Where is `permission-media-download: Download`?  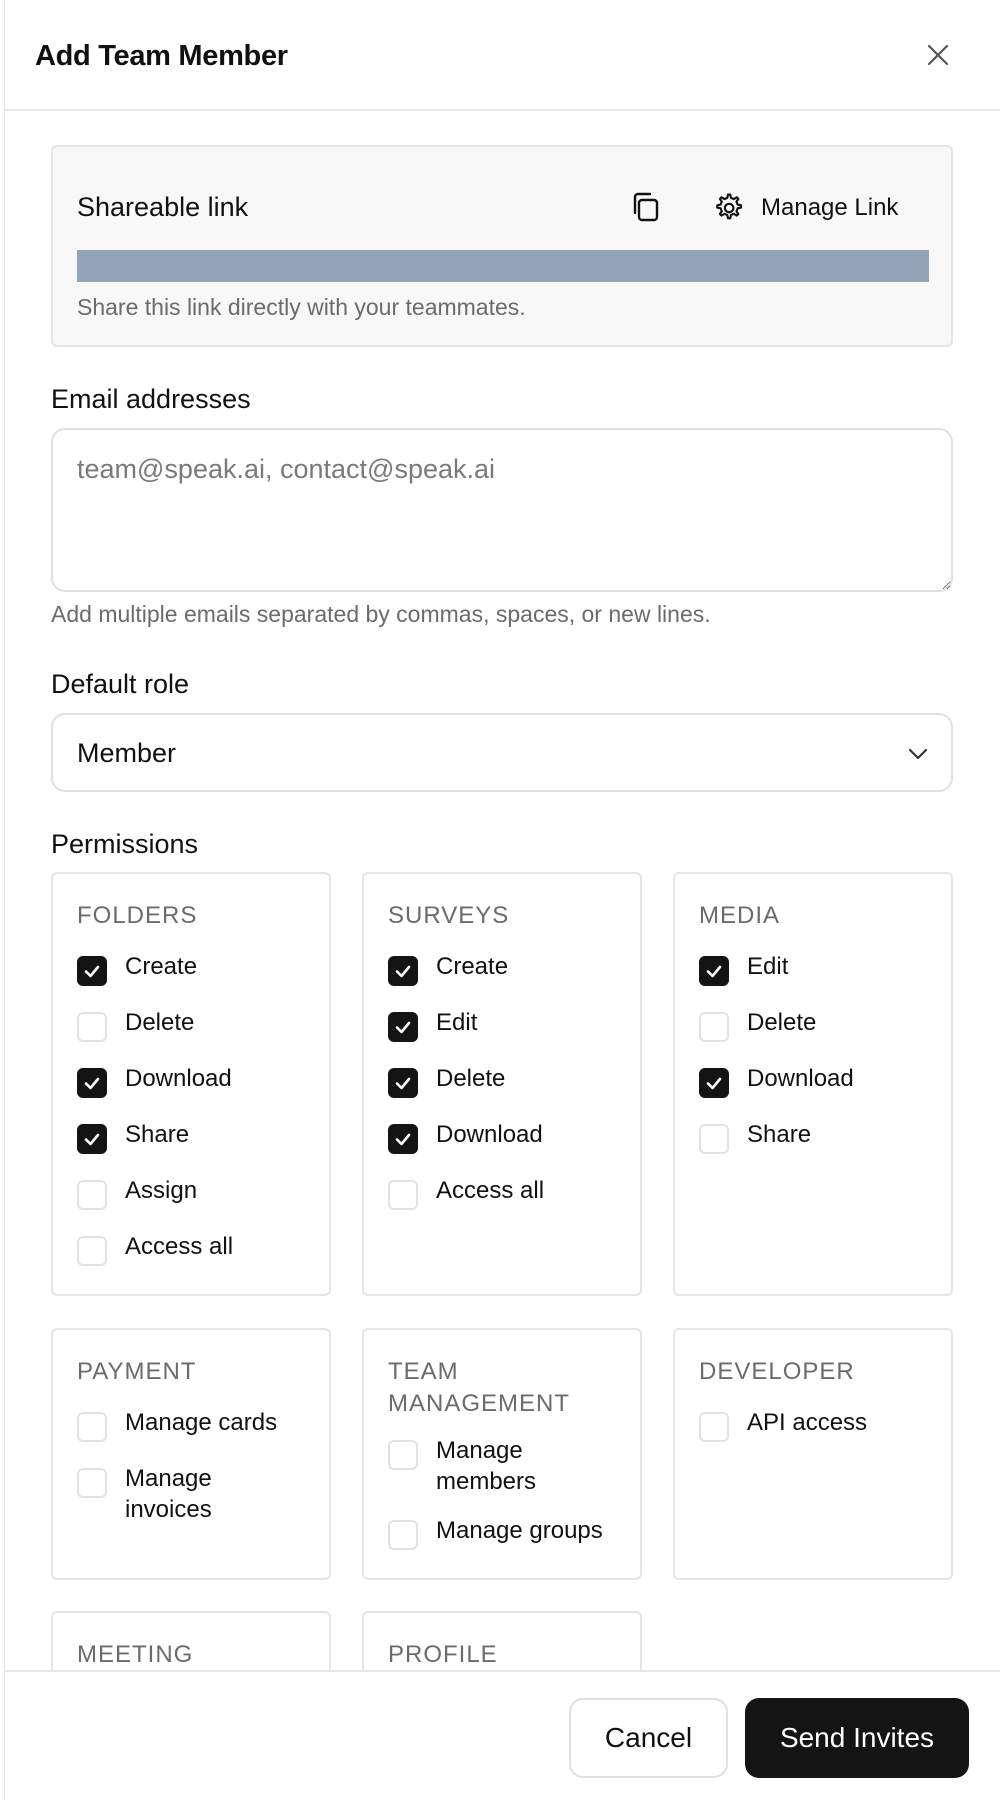
permission-media-download: Download is located at coordinates (823, 1081).